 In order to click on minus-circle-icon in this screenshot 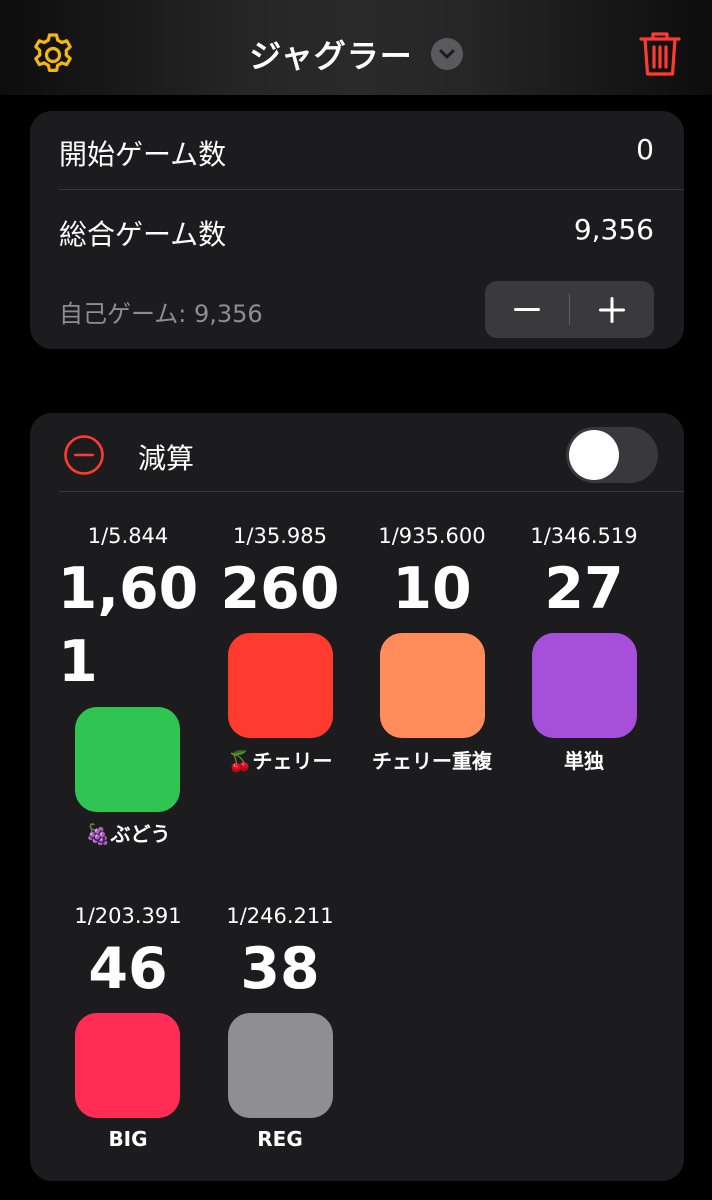, I will do `click(84, 455)`.